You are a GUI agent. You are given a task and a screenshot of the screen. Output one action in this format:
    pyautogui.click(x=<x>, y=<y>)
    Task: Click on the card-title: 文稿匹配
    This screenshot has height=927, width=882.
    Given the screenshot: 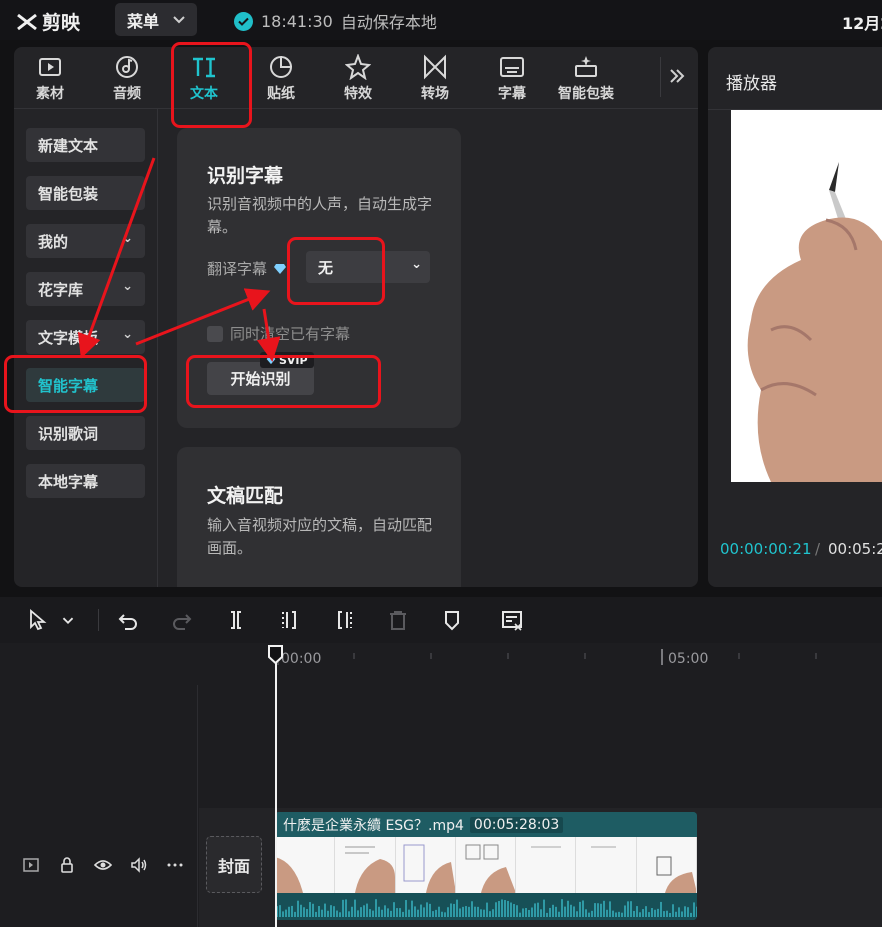 What is the action you would take?
    pyautogui.click(x=245, y=496)
    